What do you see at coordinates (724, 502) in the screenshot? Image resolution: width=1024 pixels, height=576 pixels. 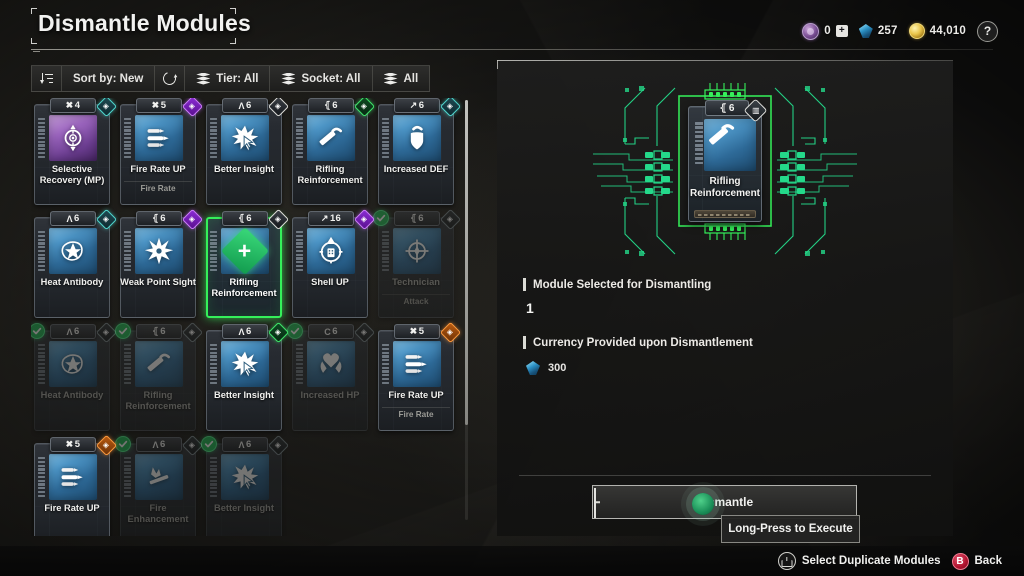 I see `dismantle-button: Dismantle` at bounding box center [724, 502].